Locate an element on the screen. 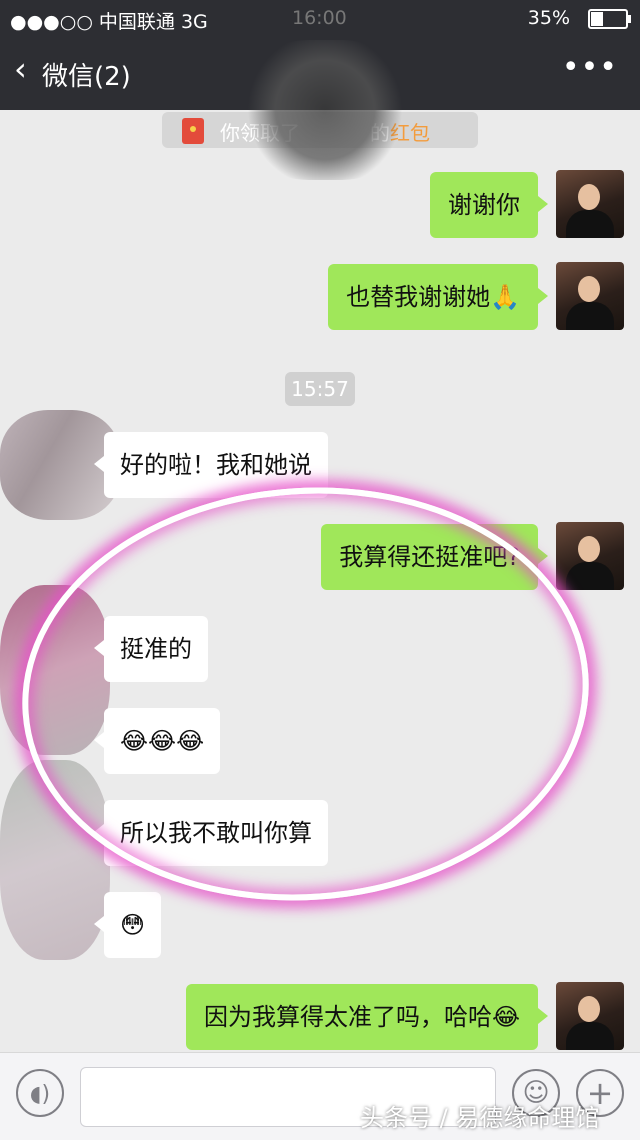  back-chevron-icon: ‹ is located at coordinates (20, 69).